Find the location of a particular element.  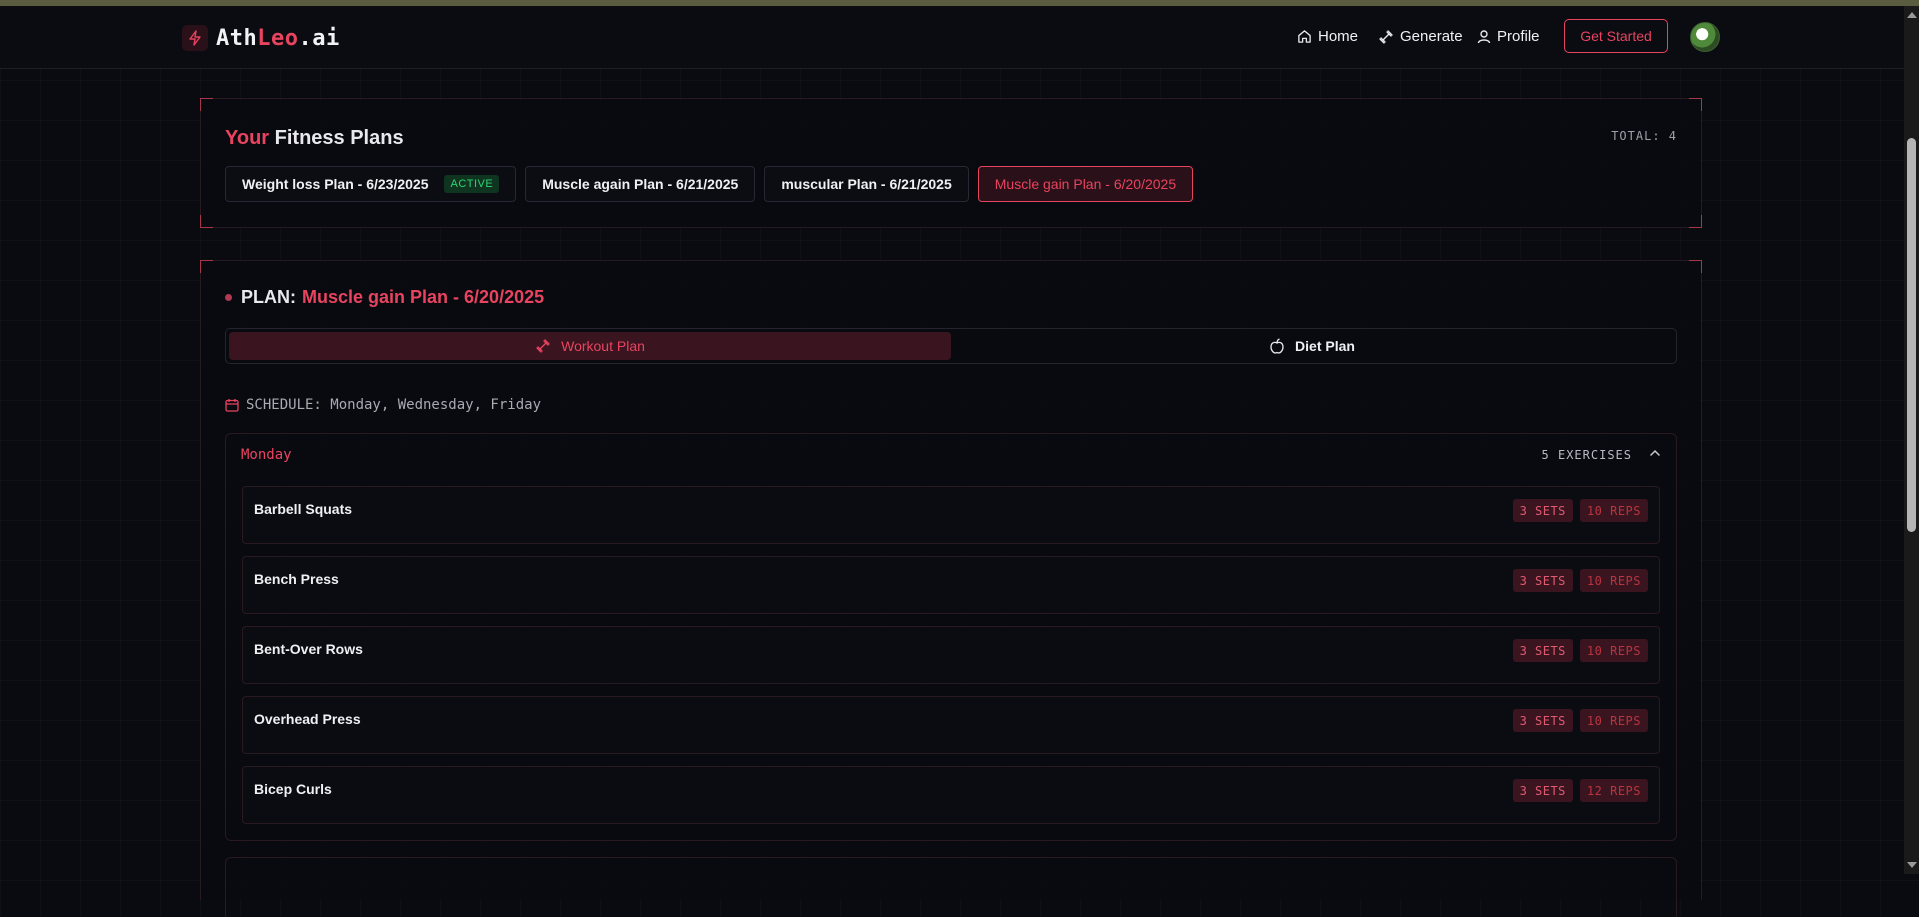

schedule-row: SCHEDULE: Monday, Wednesday, Friday is located at coordinates (383, 405).